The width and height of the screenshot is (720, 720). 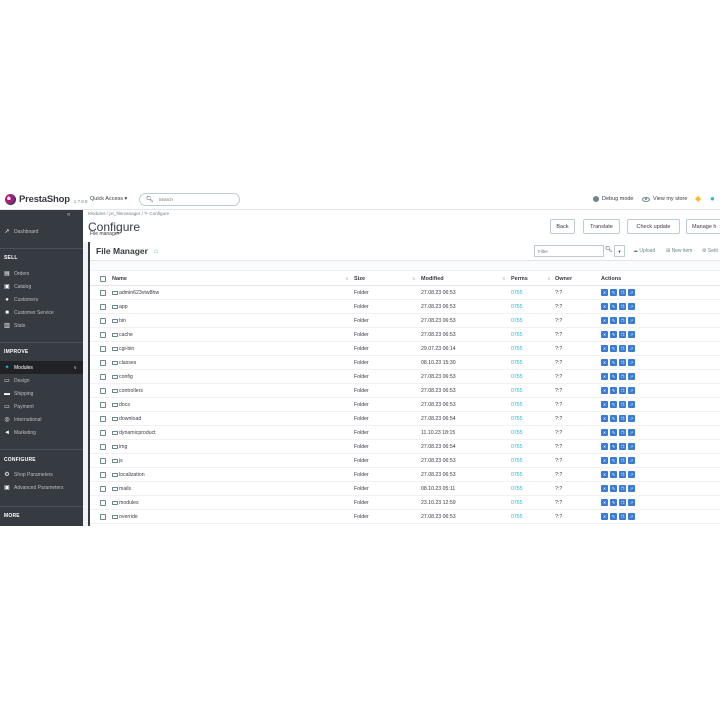 What do you see at coordinates (519, 279) in the screenshot?
I see `column-perms: Perms` at bounding box center [519, 279].